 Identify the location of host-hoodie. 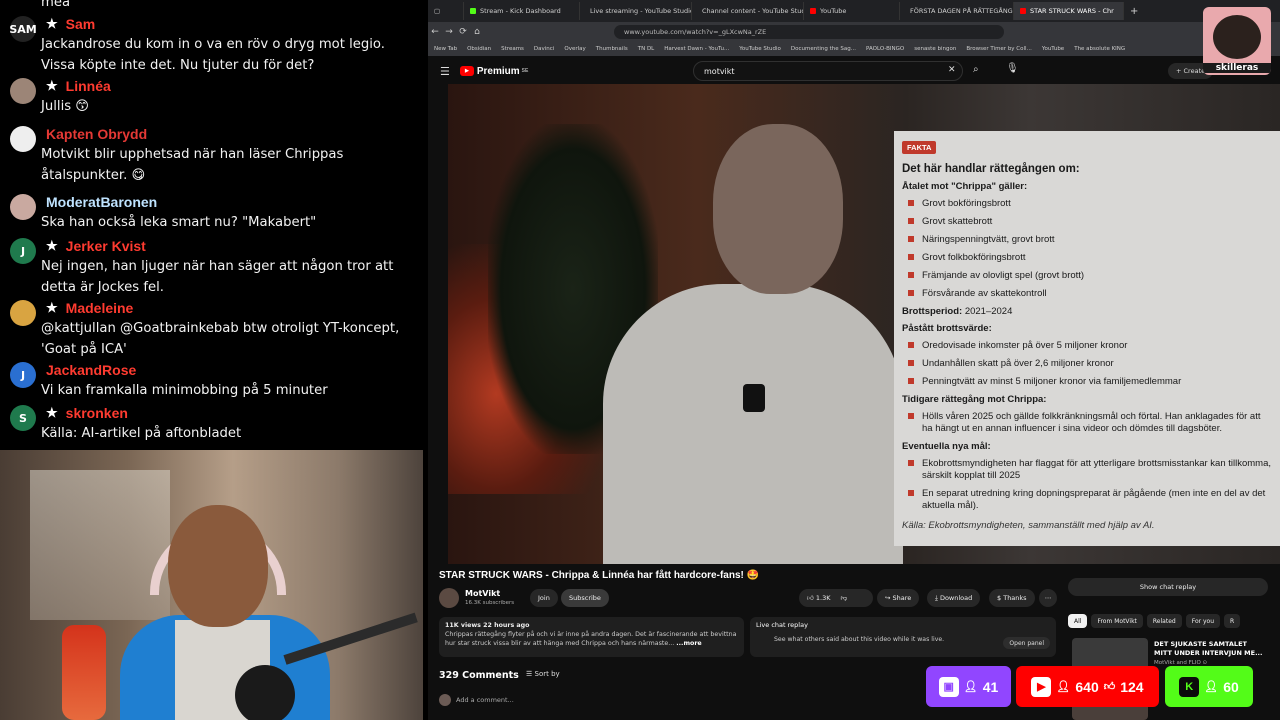
(753, 424).